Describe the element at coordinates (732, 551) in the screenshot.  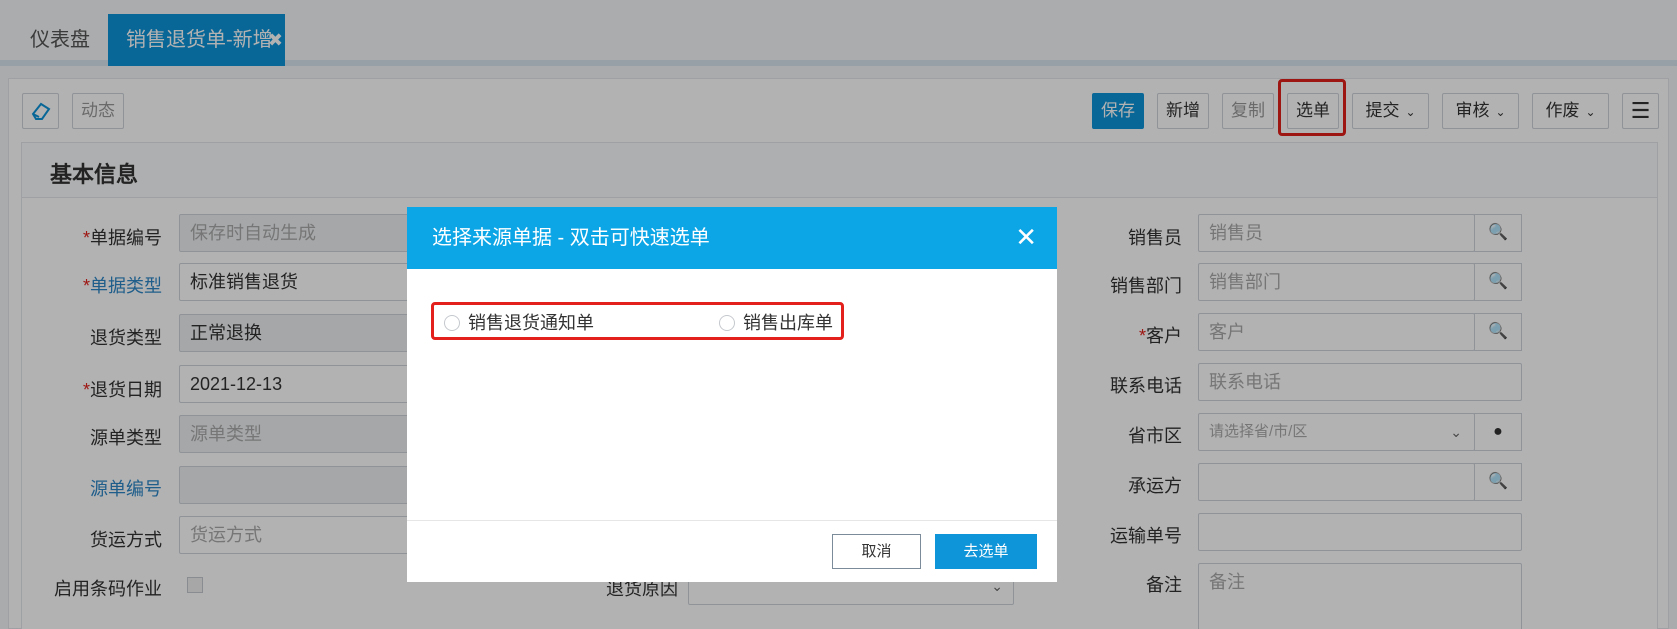
I see `modal-footer: 取消 去选单` at that location.